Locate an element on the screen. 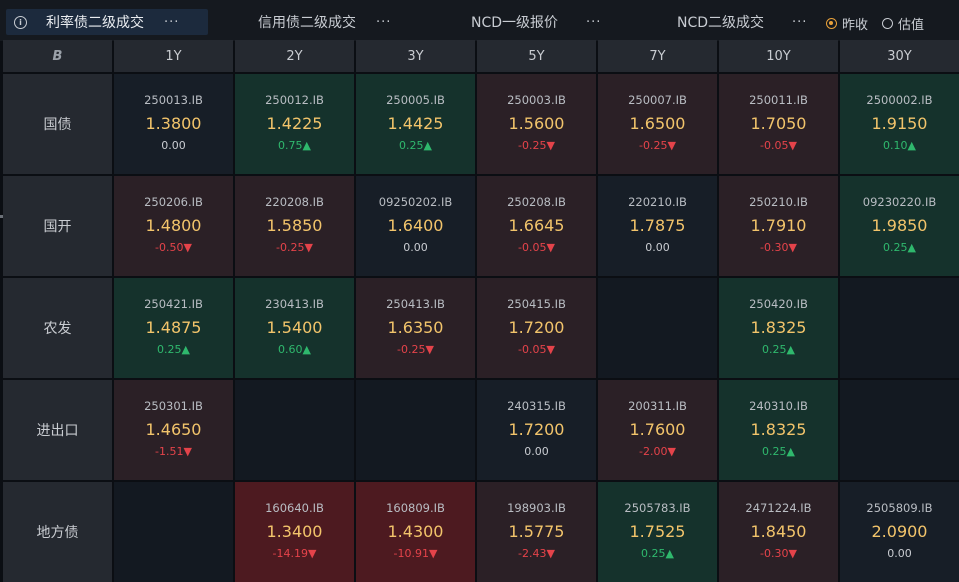  radio-selected-icon is located at coordinates (831, 23).